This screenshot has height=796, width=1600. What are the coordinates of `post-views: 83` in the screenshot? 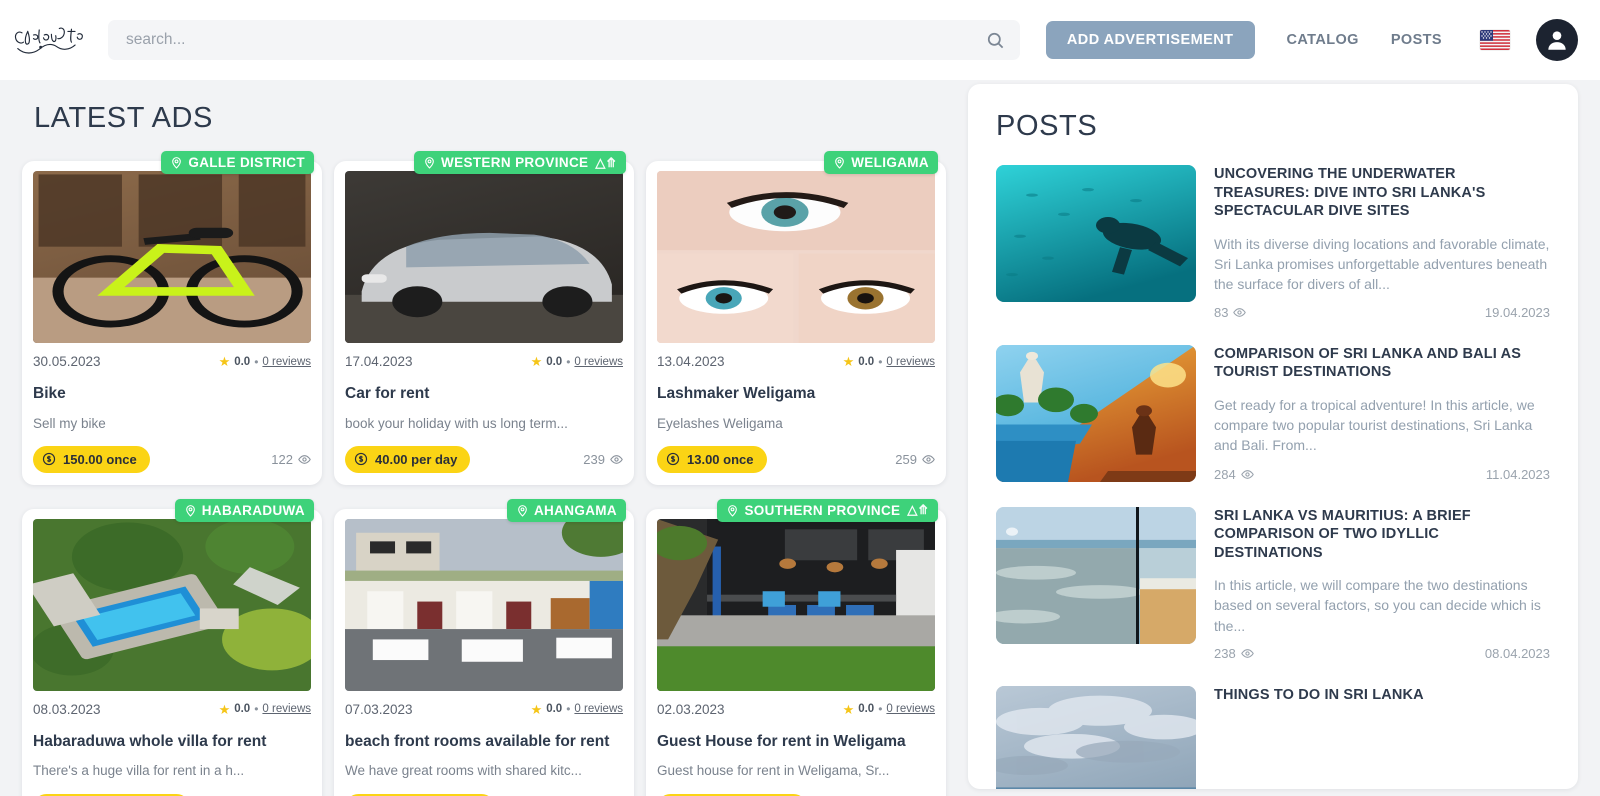 It's located at (1230, 312).